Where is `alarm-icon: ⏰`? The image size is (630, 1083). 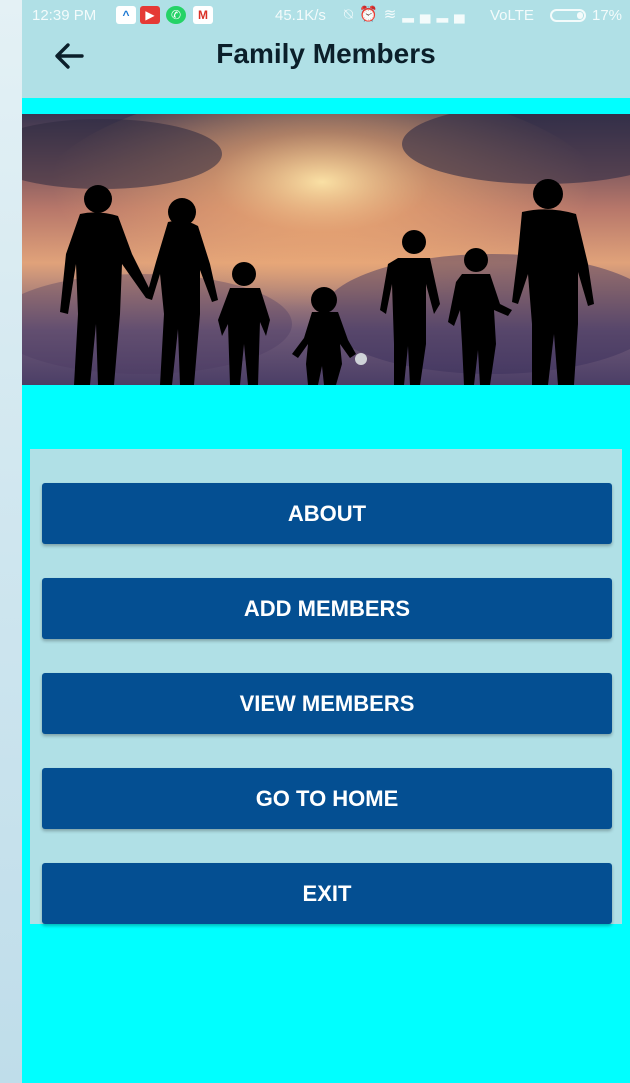 alarm-icon: ⏰ is located at coordinates (371, 14).